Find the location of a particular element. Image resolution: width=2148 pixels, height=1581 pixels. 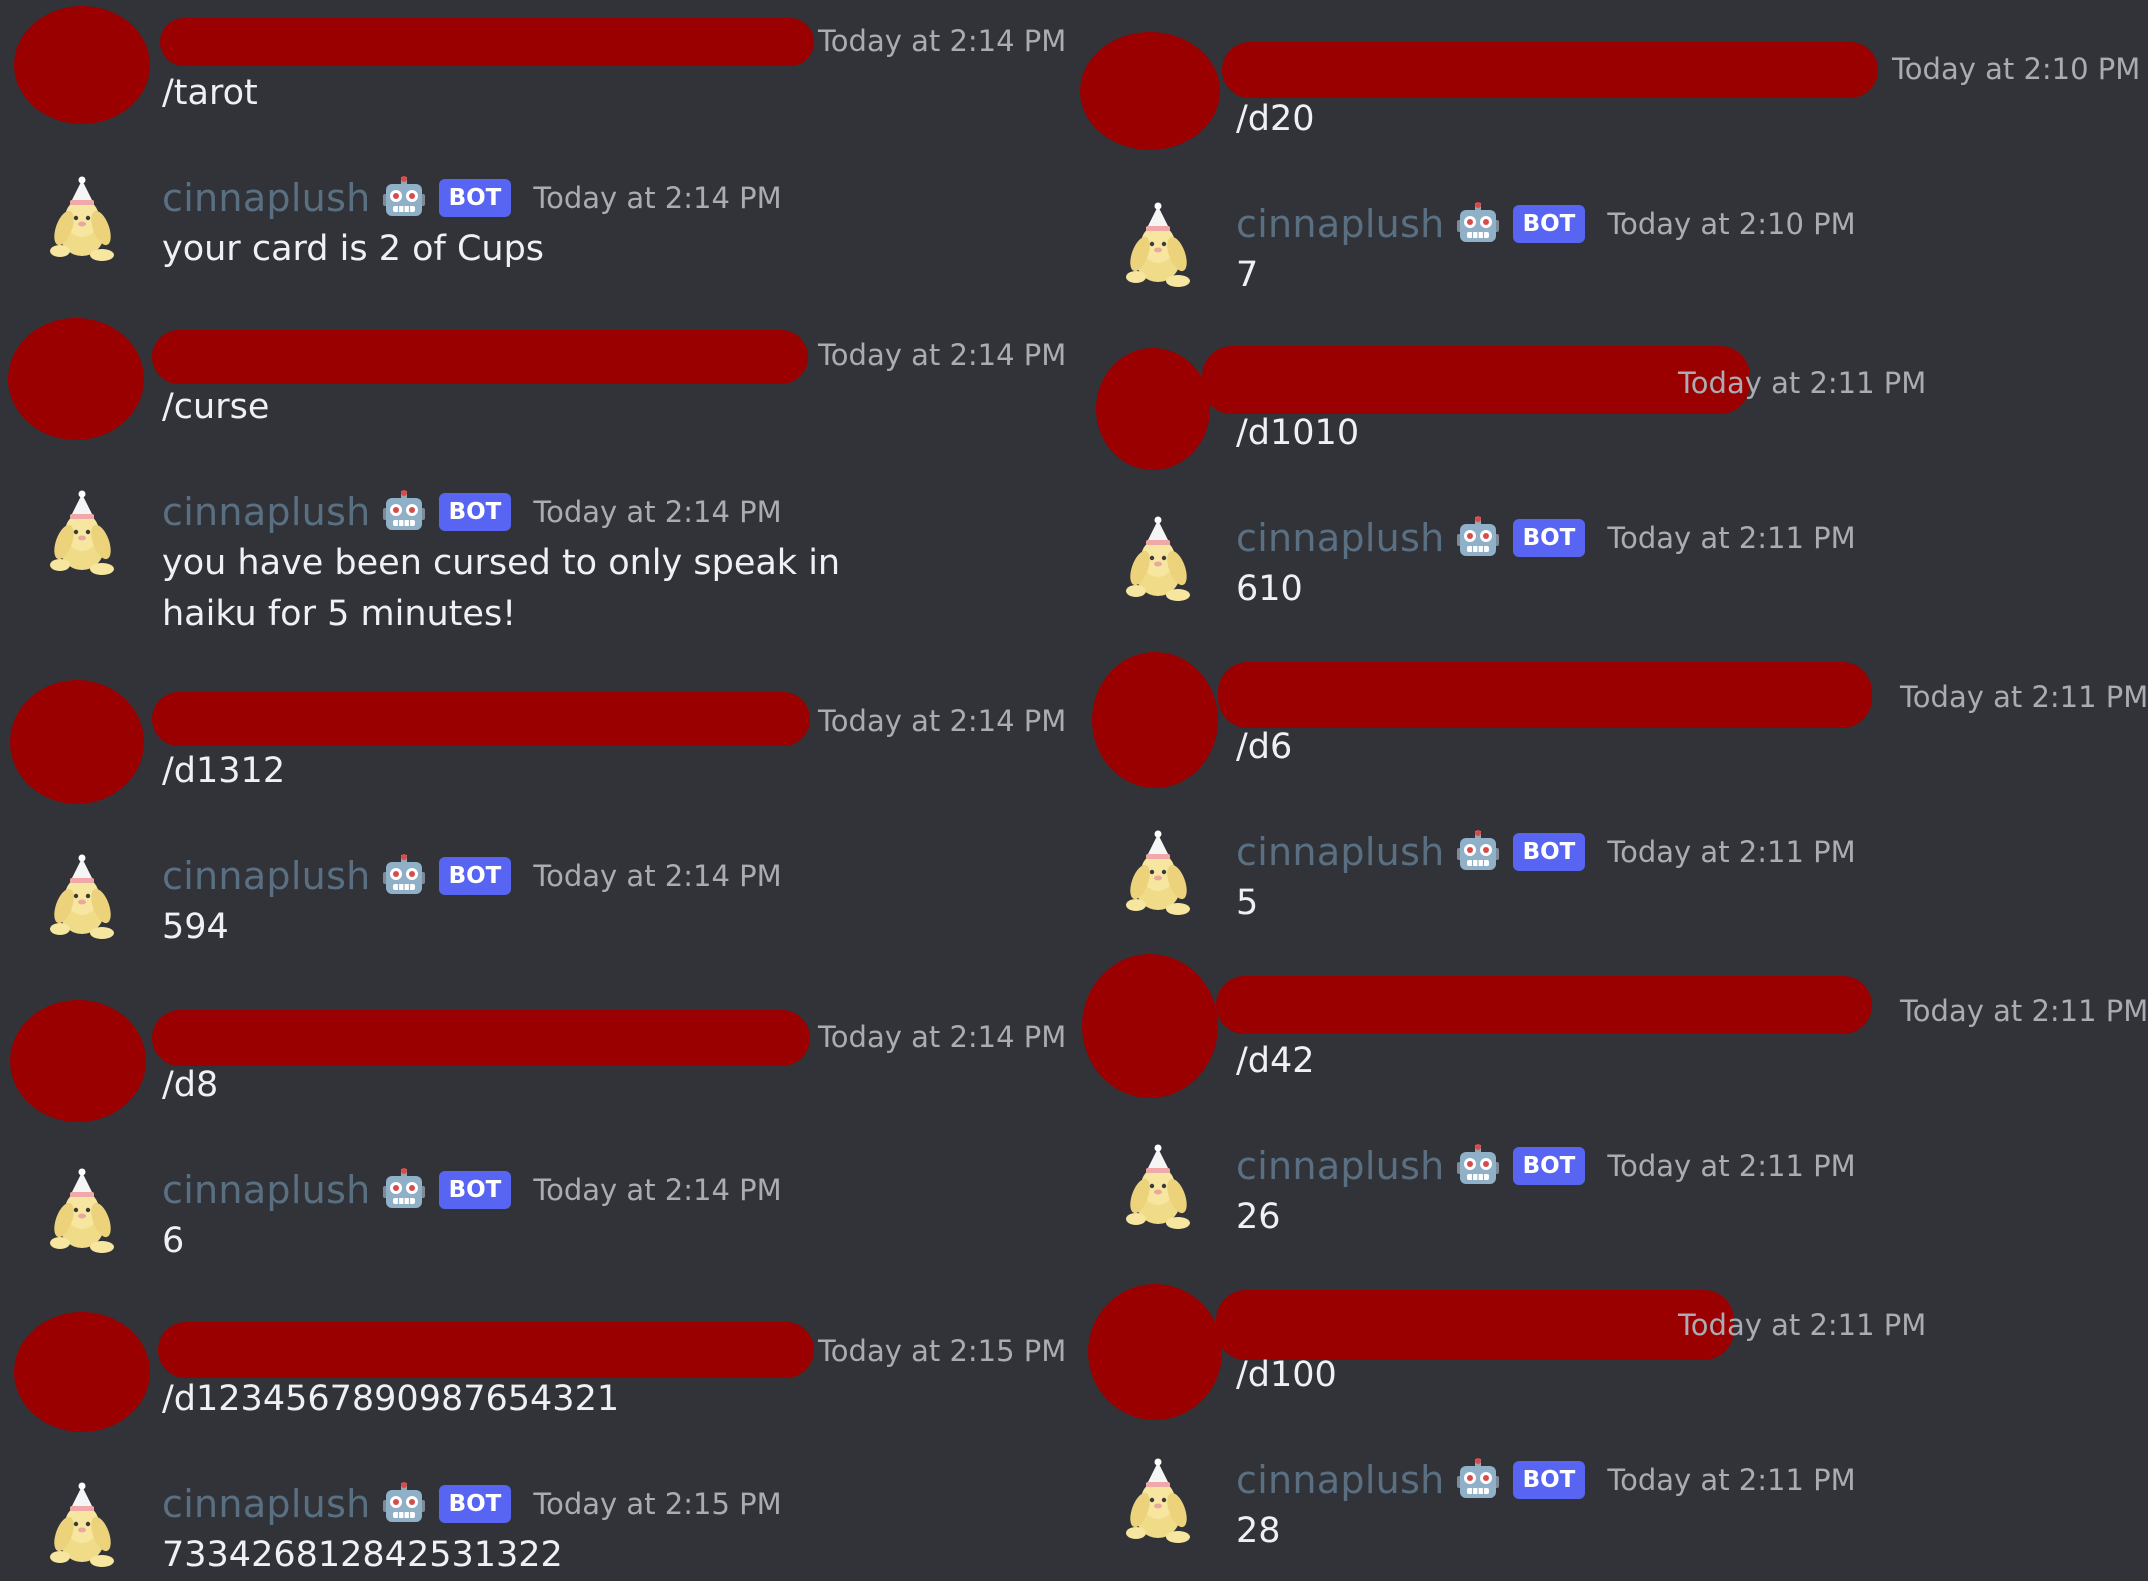

bot-header: cinnaplush BOT Today at 2:10 PM is located at coordinates (1546, 224).